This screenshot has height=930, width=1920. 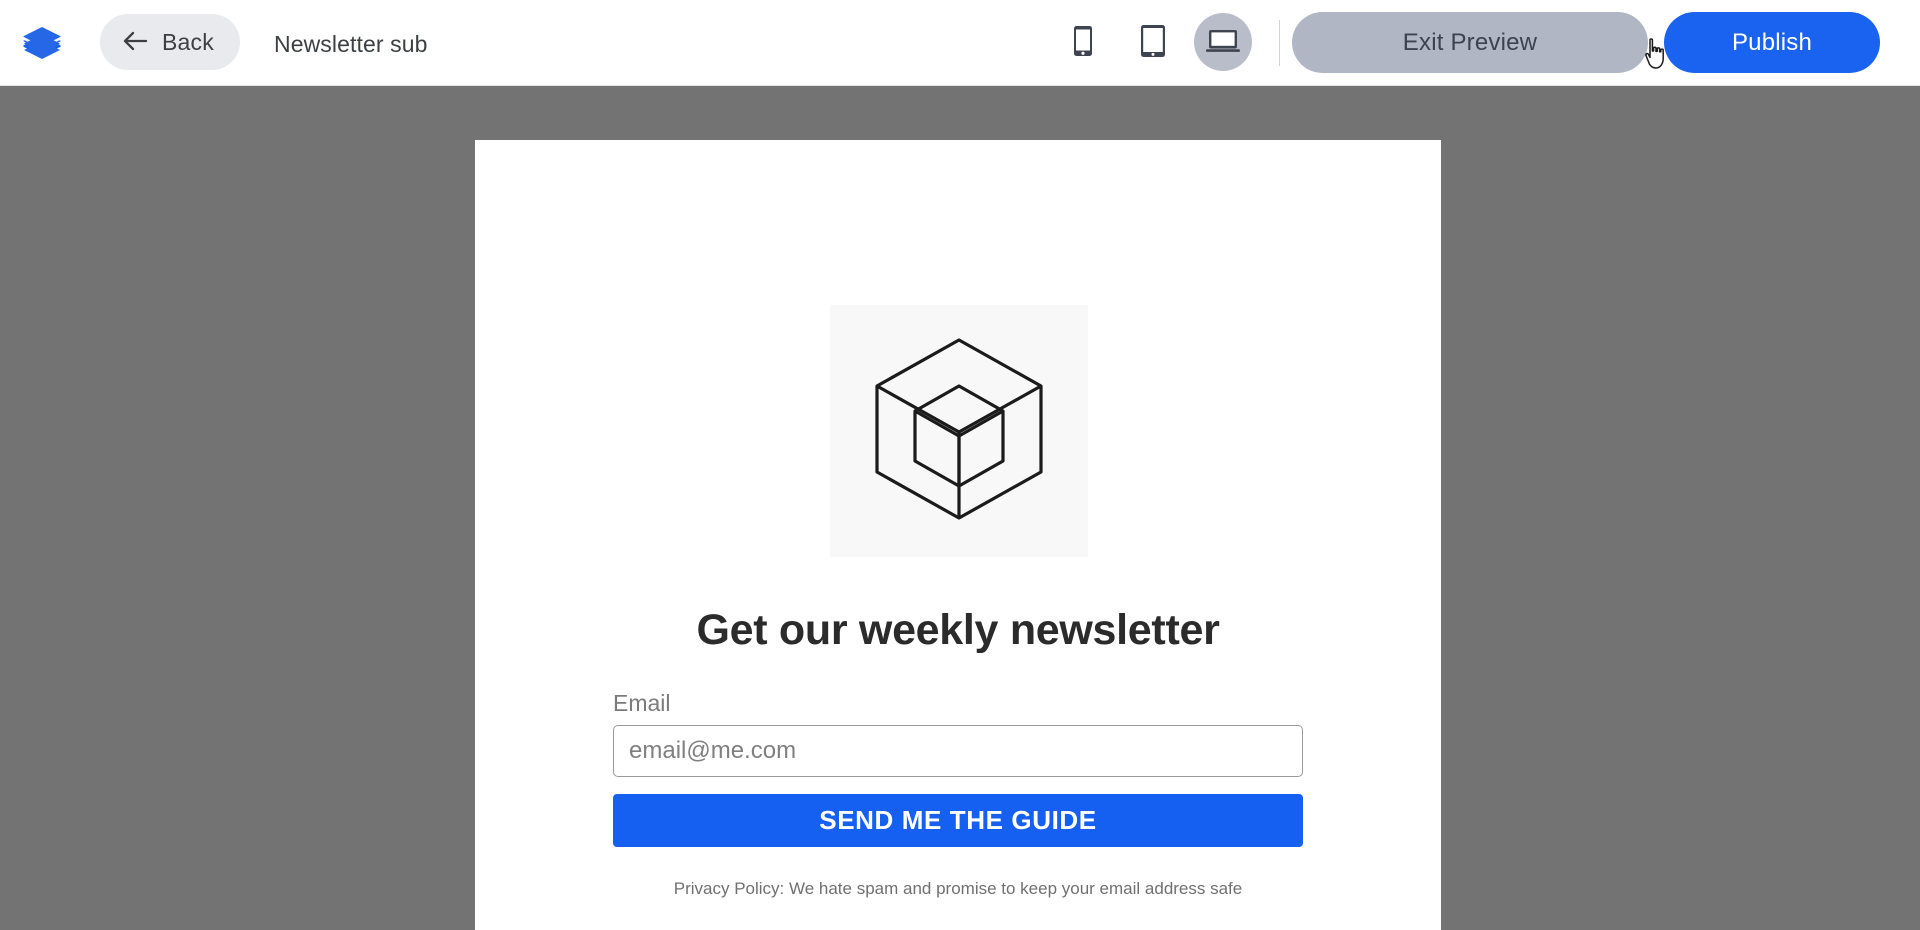 I want to click on device-preview-switcher, so click(x=1153, y=42).